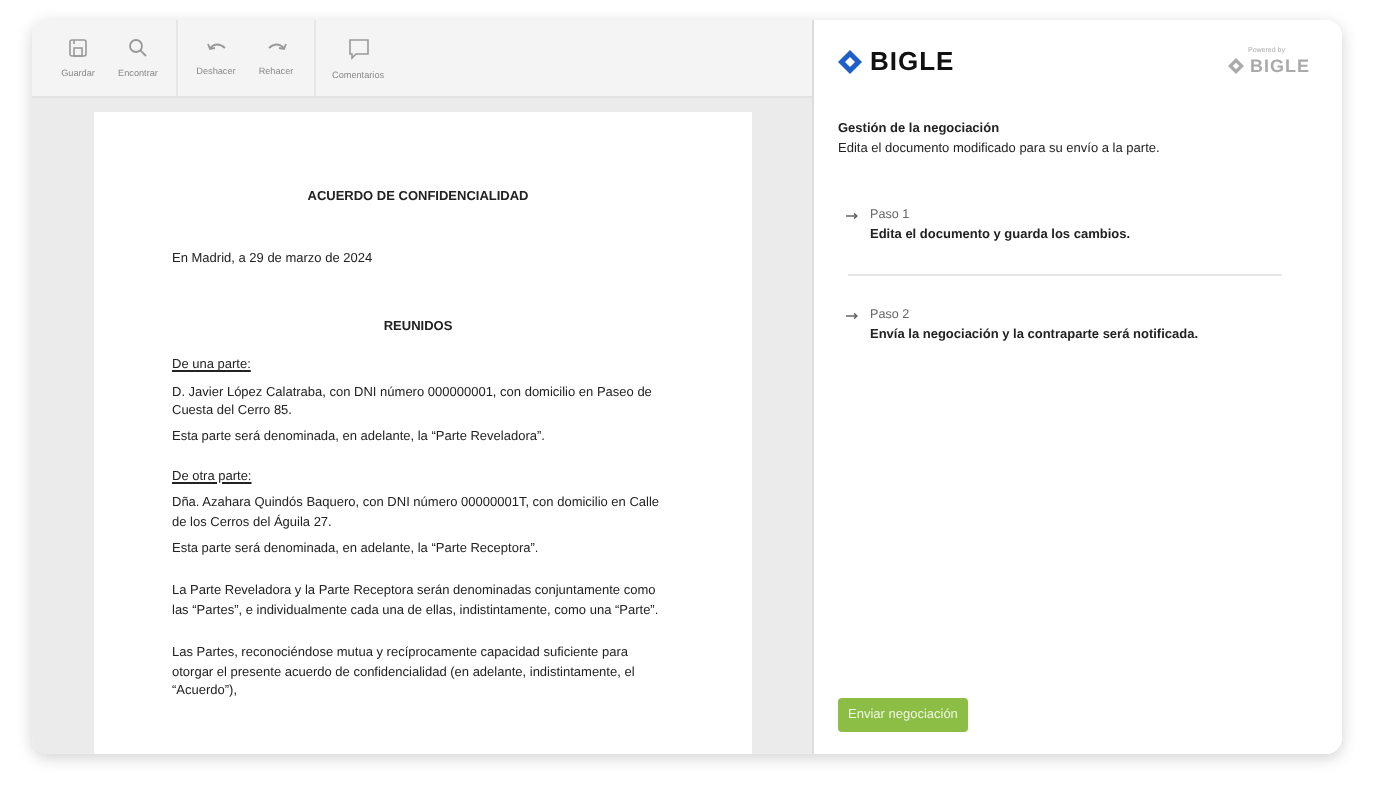  I want to click on redo-icon, so click(276, 48).